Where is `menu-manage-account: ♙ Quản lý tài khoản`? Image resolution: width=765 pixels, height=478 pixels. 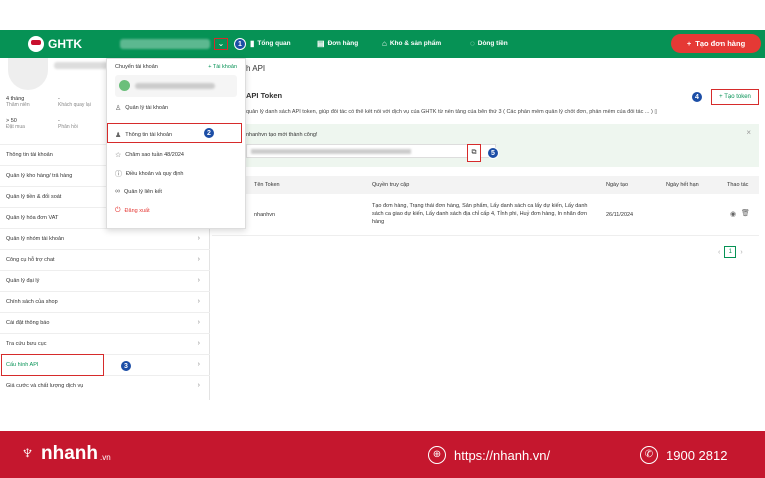 menu-manage-account: ♙ Quản lý tài khoản is located at coordinates (141, 108).